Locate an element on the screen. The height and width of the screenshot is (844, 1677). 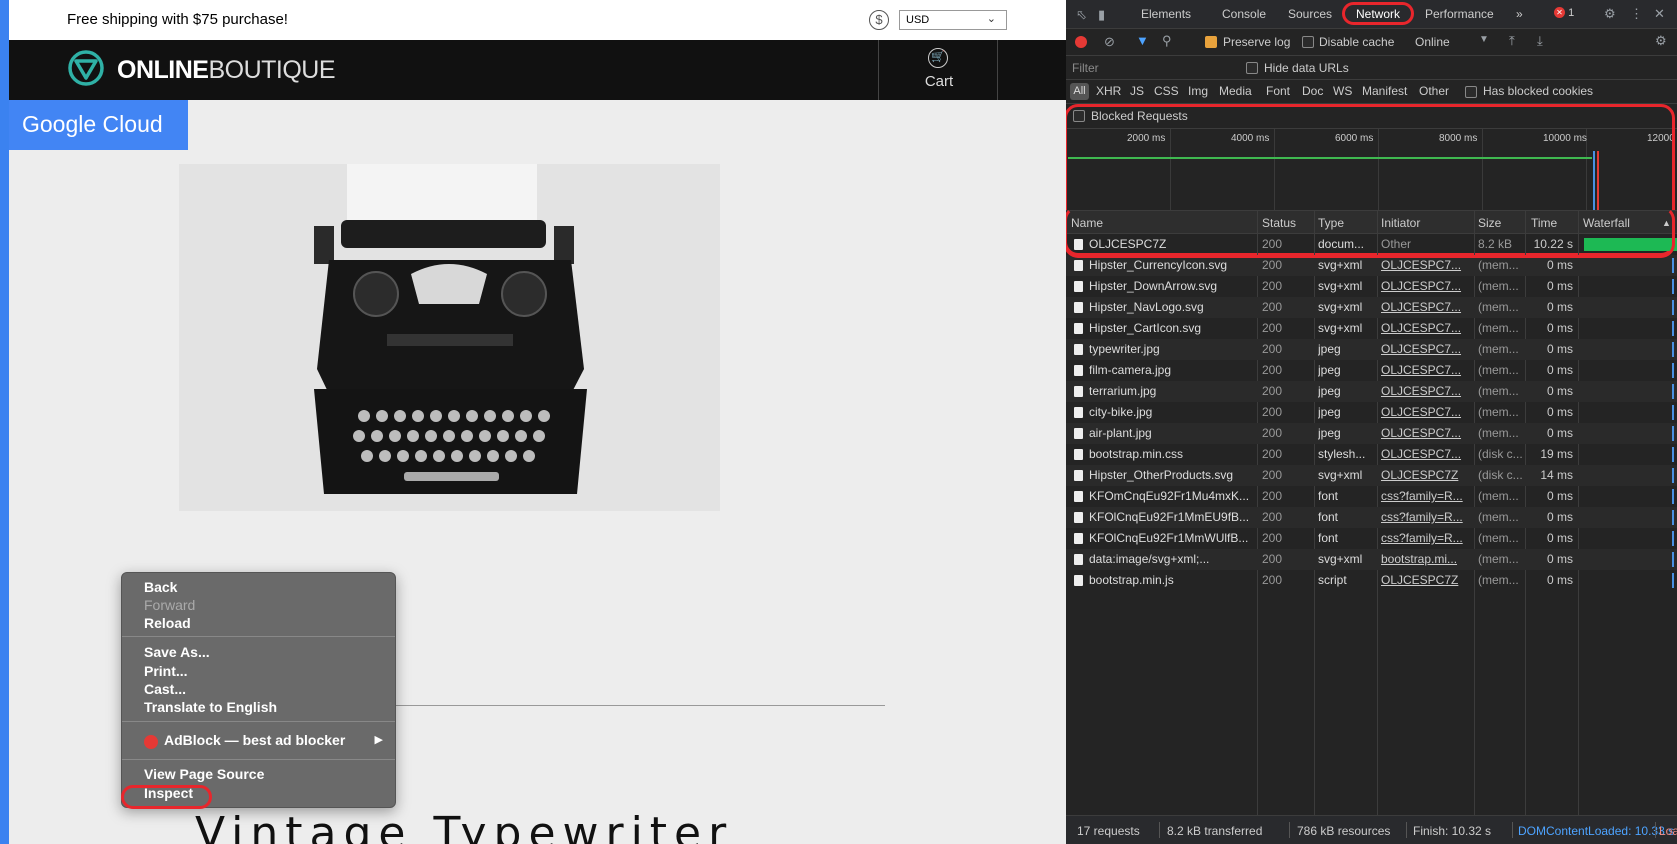
close-icon: ✕ is located at coordinates (1659, 14).